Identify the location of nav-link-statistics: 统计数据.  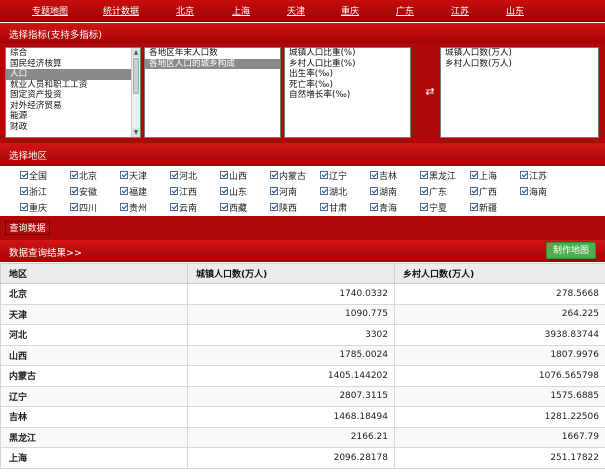
(121, 10).